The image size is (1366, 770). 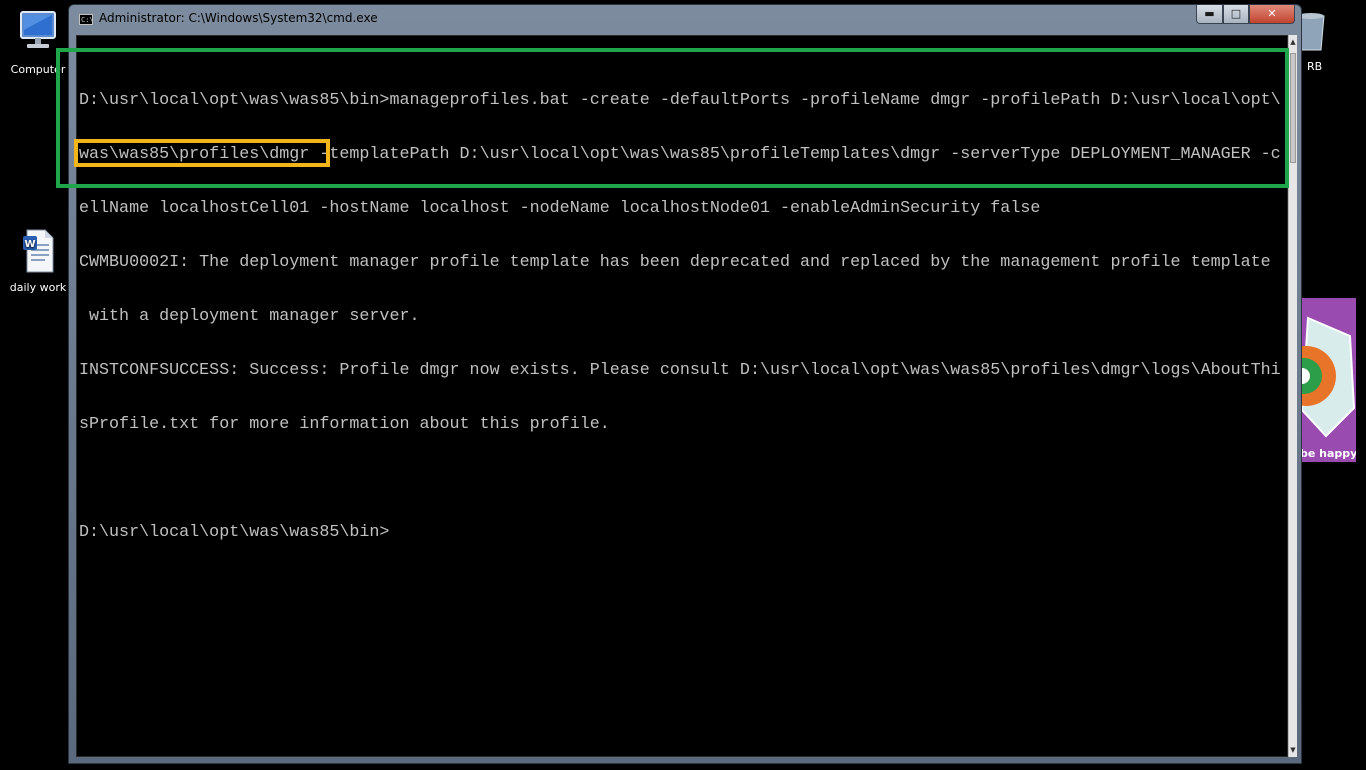 What do you see at coordinates (38, 251) in the screenshot?
I see `word-document-icon: W` at bounding box center [38, 251].